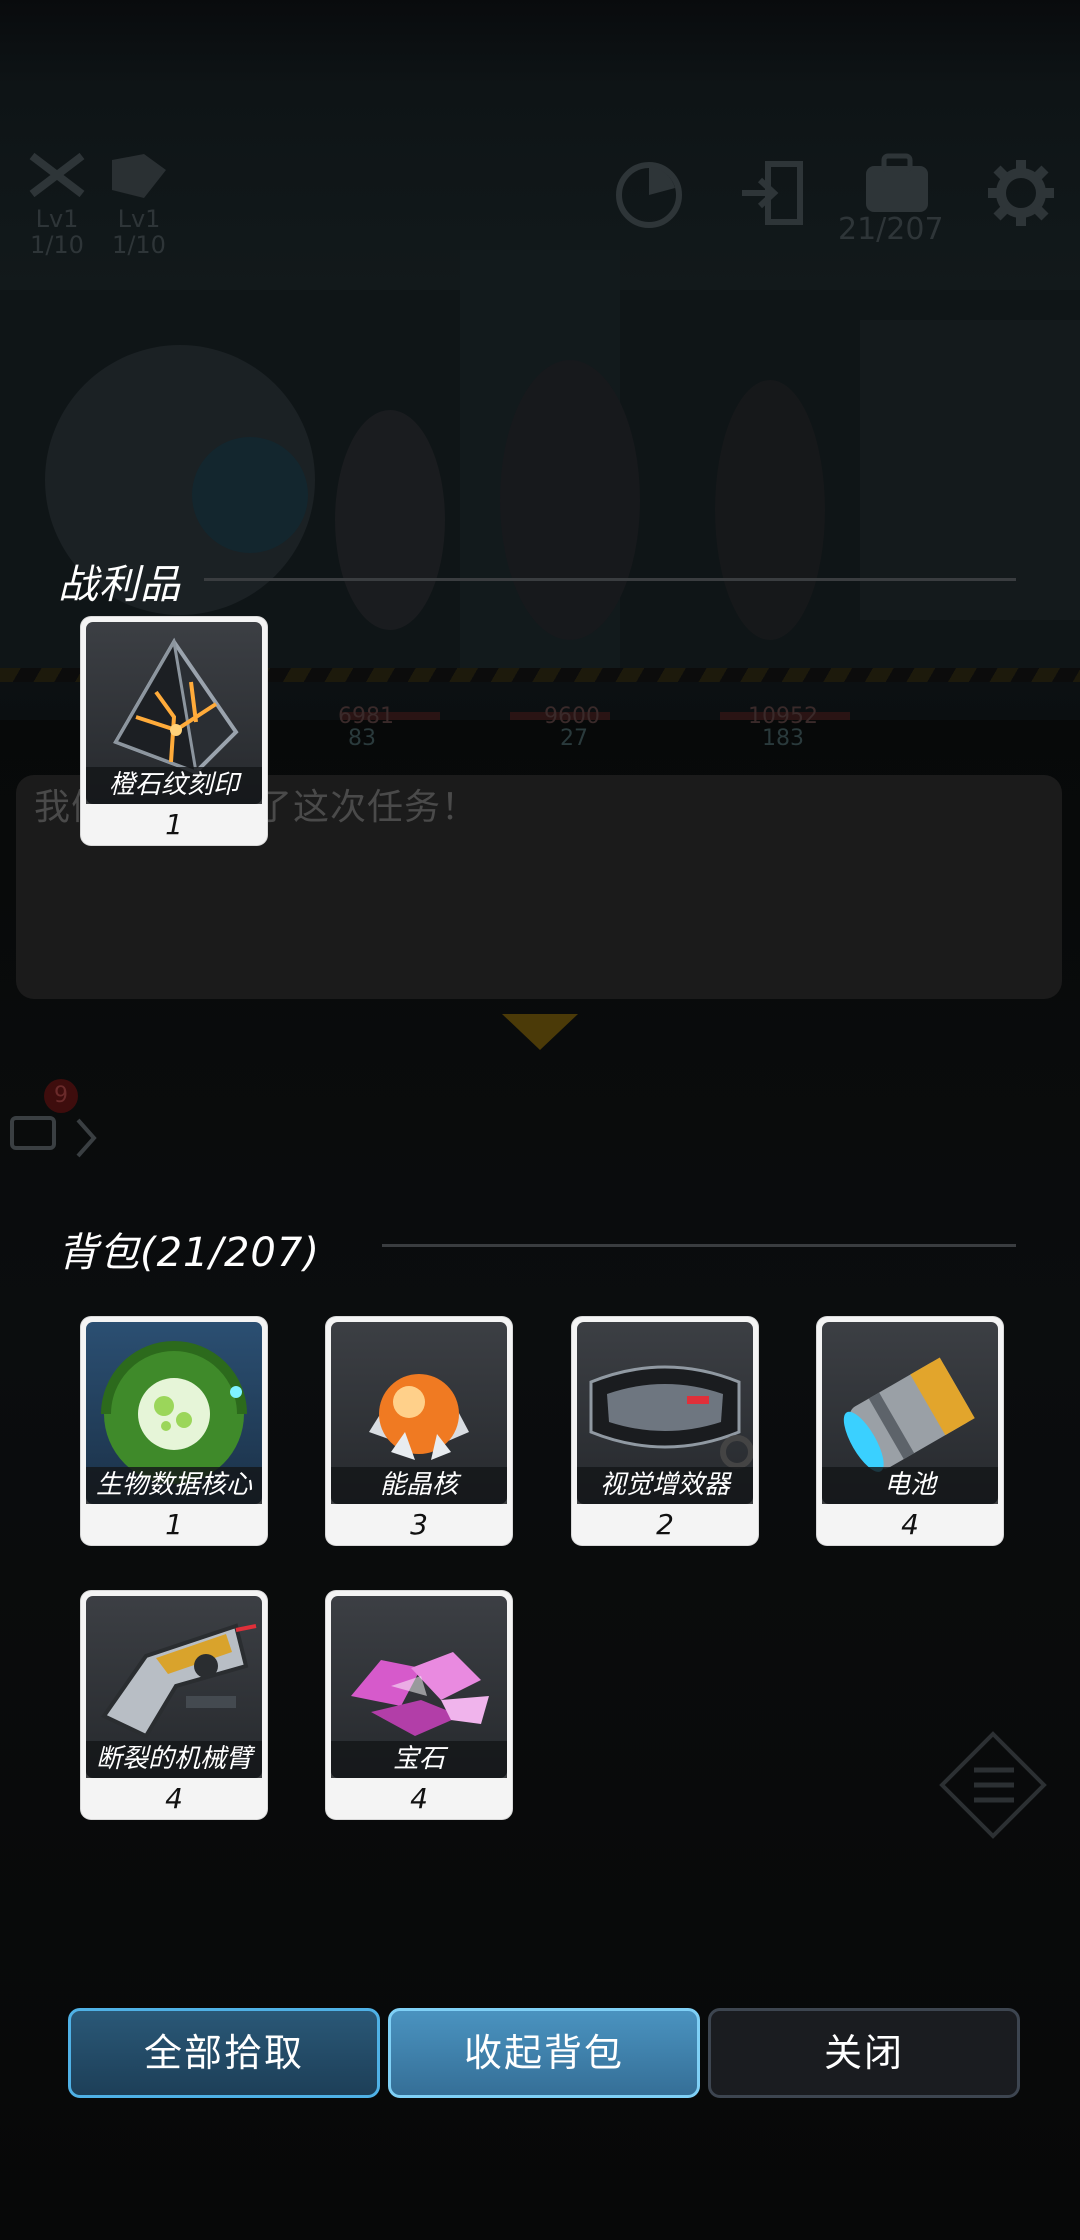 This screenshot has width=1080, height=2240. Describe the element at coordinates (699, 1245) in the screenshot. I see `backpack-divider` at that location.